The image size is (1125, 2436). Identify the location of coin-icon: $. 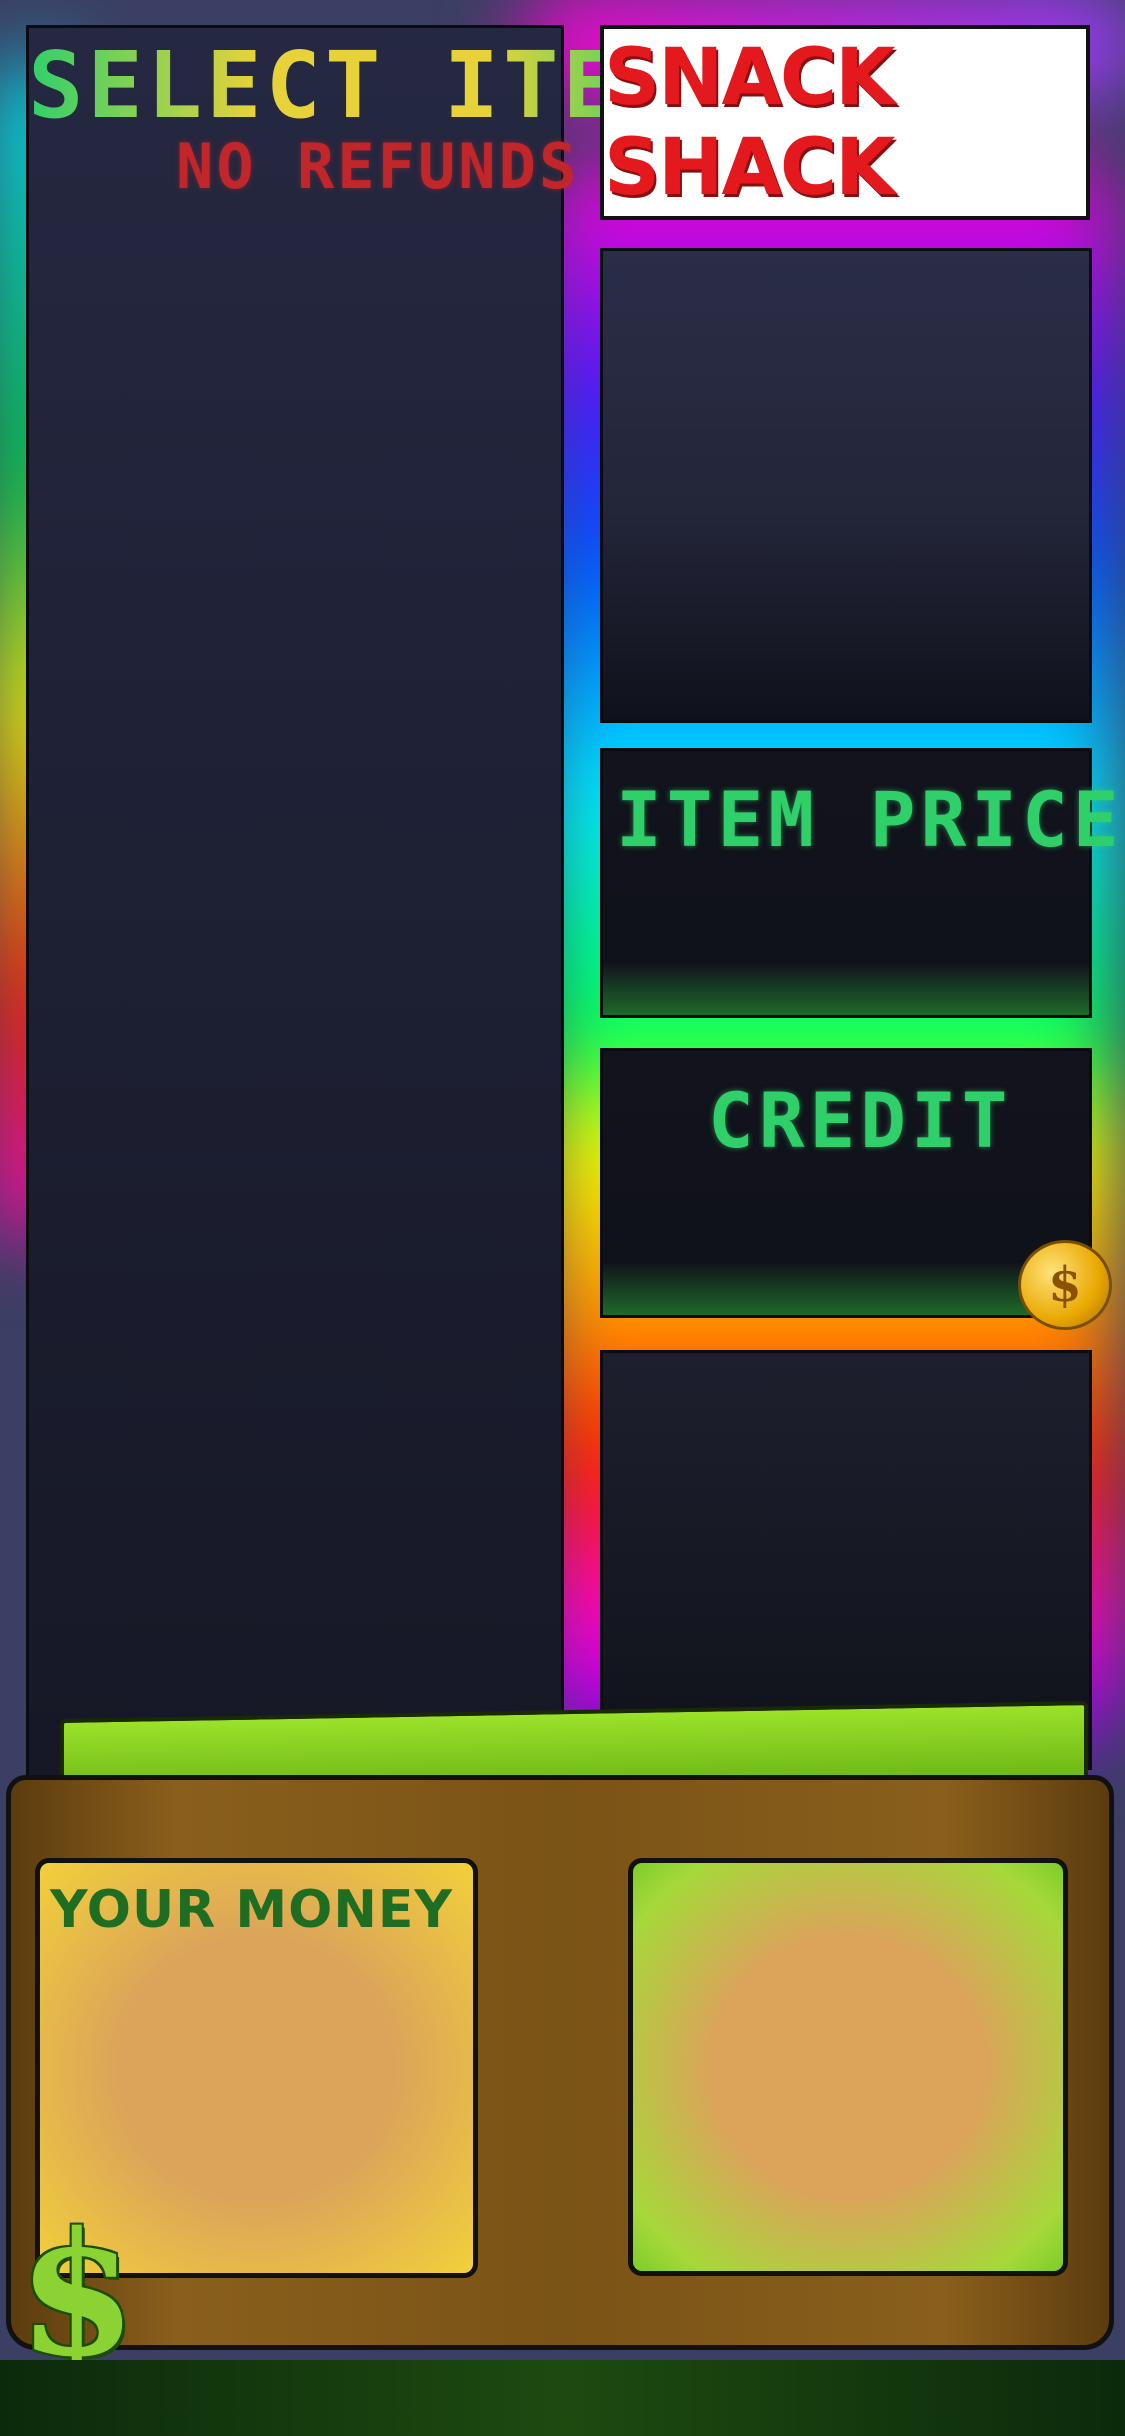
(1065, 1285).